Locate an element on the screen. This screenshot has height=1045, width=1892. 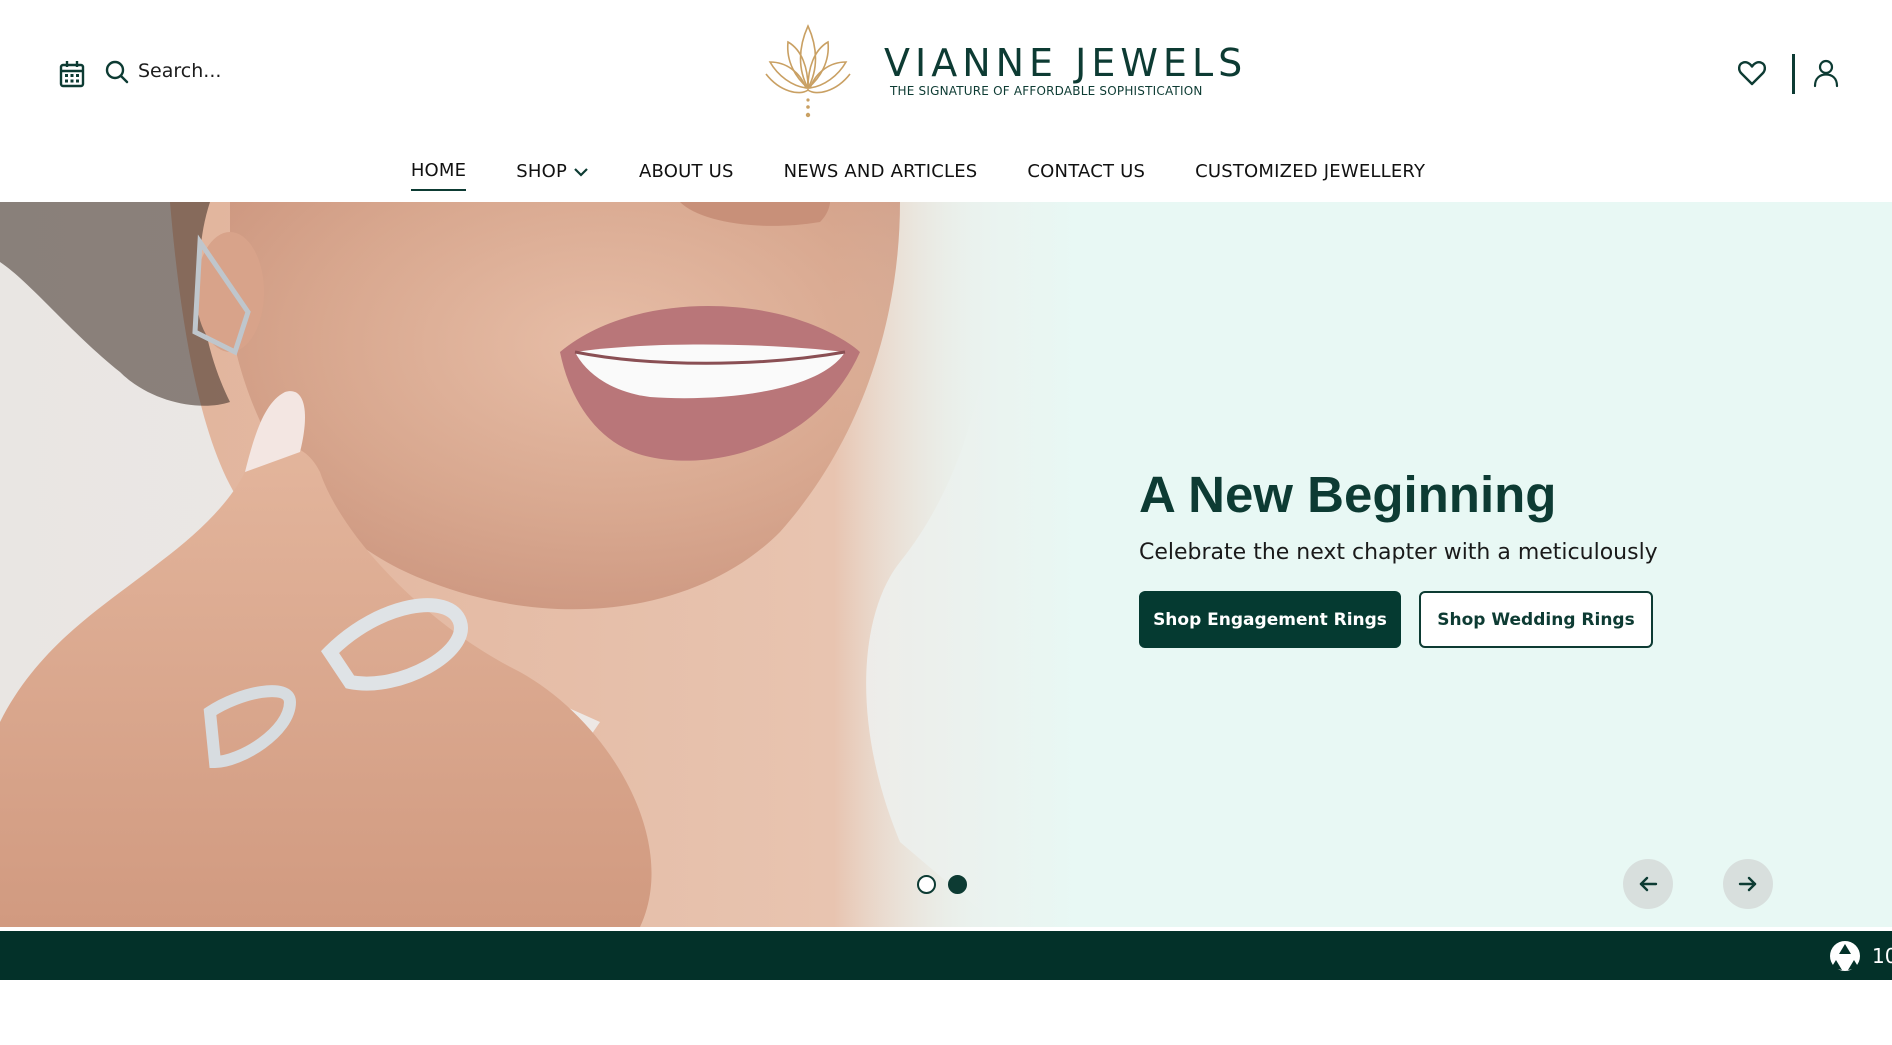
chevron-down-icon is located at coordinates (581, 172).